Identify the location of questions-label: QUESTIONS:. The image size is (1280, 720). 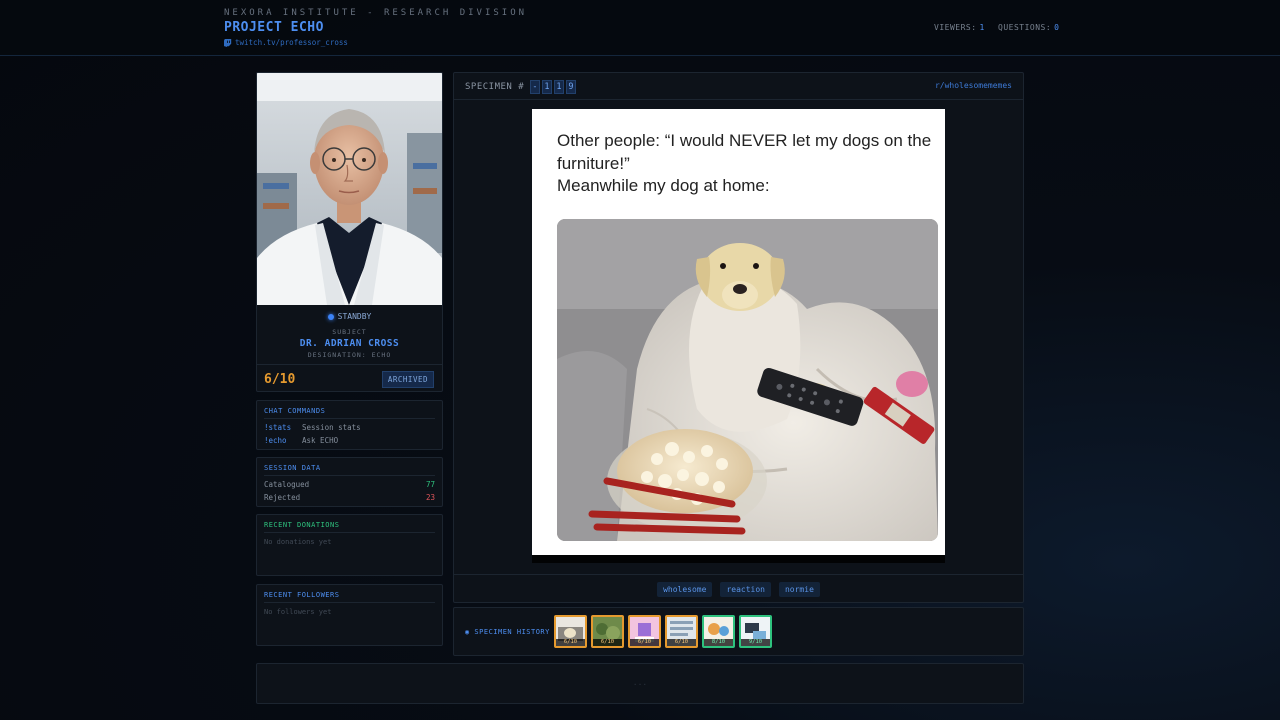
(1025, 27).